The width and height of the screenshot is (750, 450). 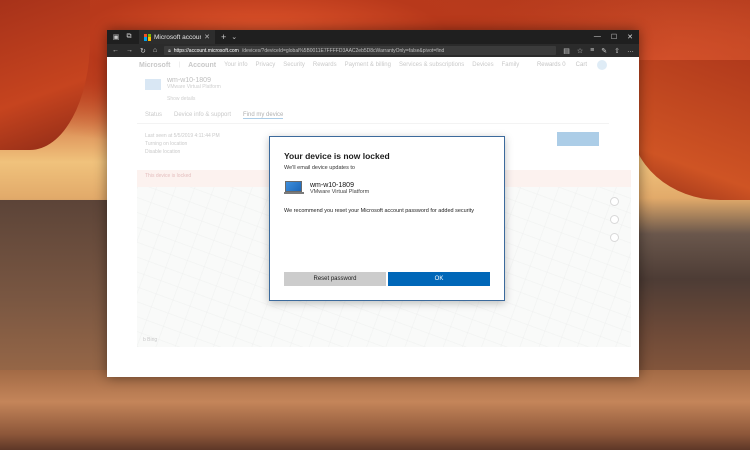 What do you see at coordinates (206, 50) in the screenshot?
I see `url-host: https://account.microsoft.com` at bounding box center [206, 50].